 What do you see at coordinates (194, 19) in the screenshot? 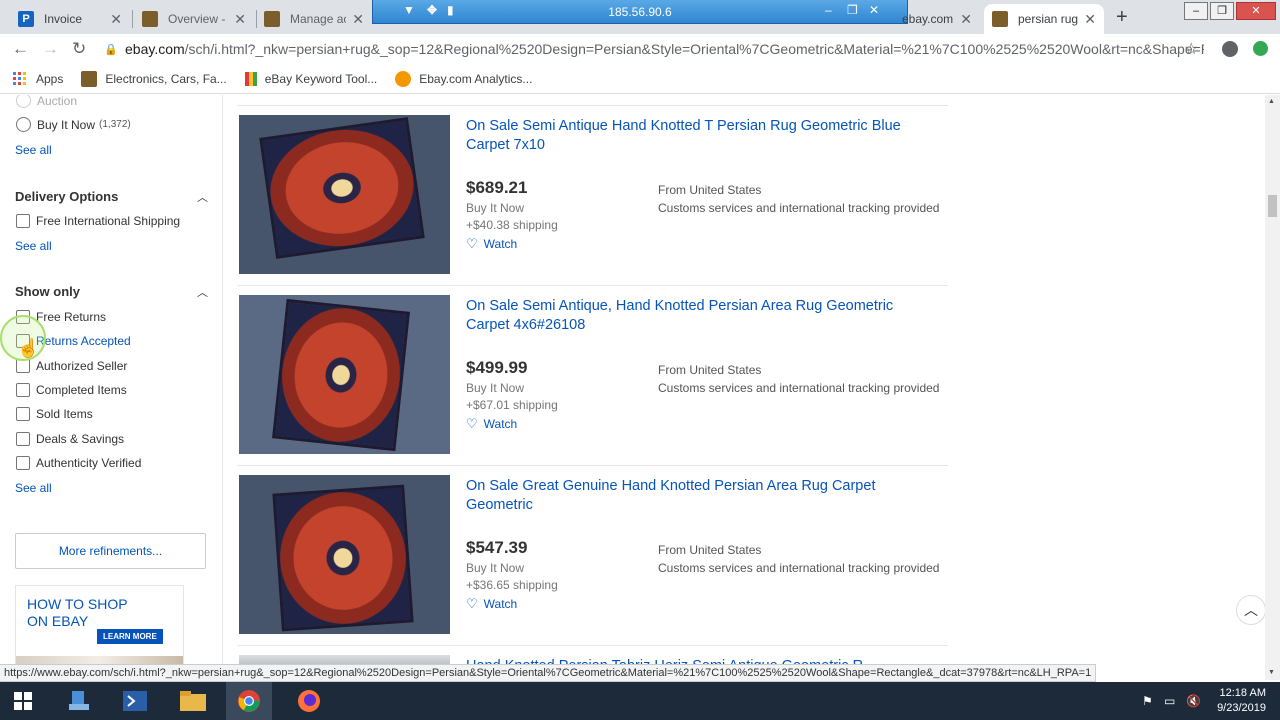
I see `tab-overview: Overview - e ✕` at bounding box center [194, 19].